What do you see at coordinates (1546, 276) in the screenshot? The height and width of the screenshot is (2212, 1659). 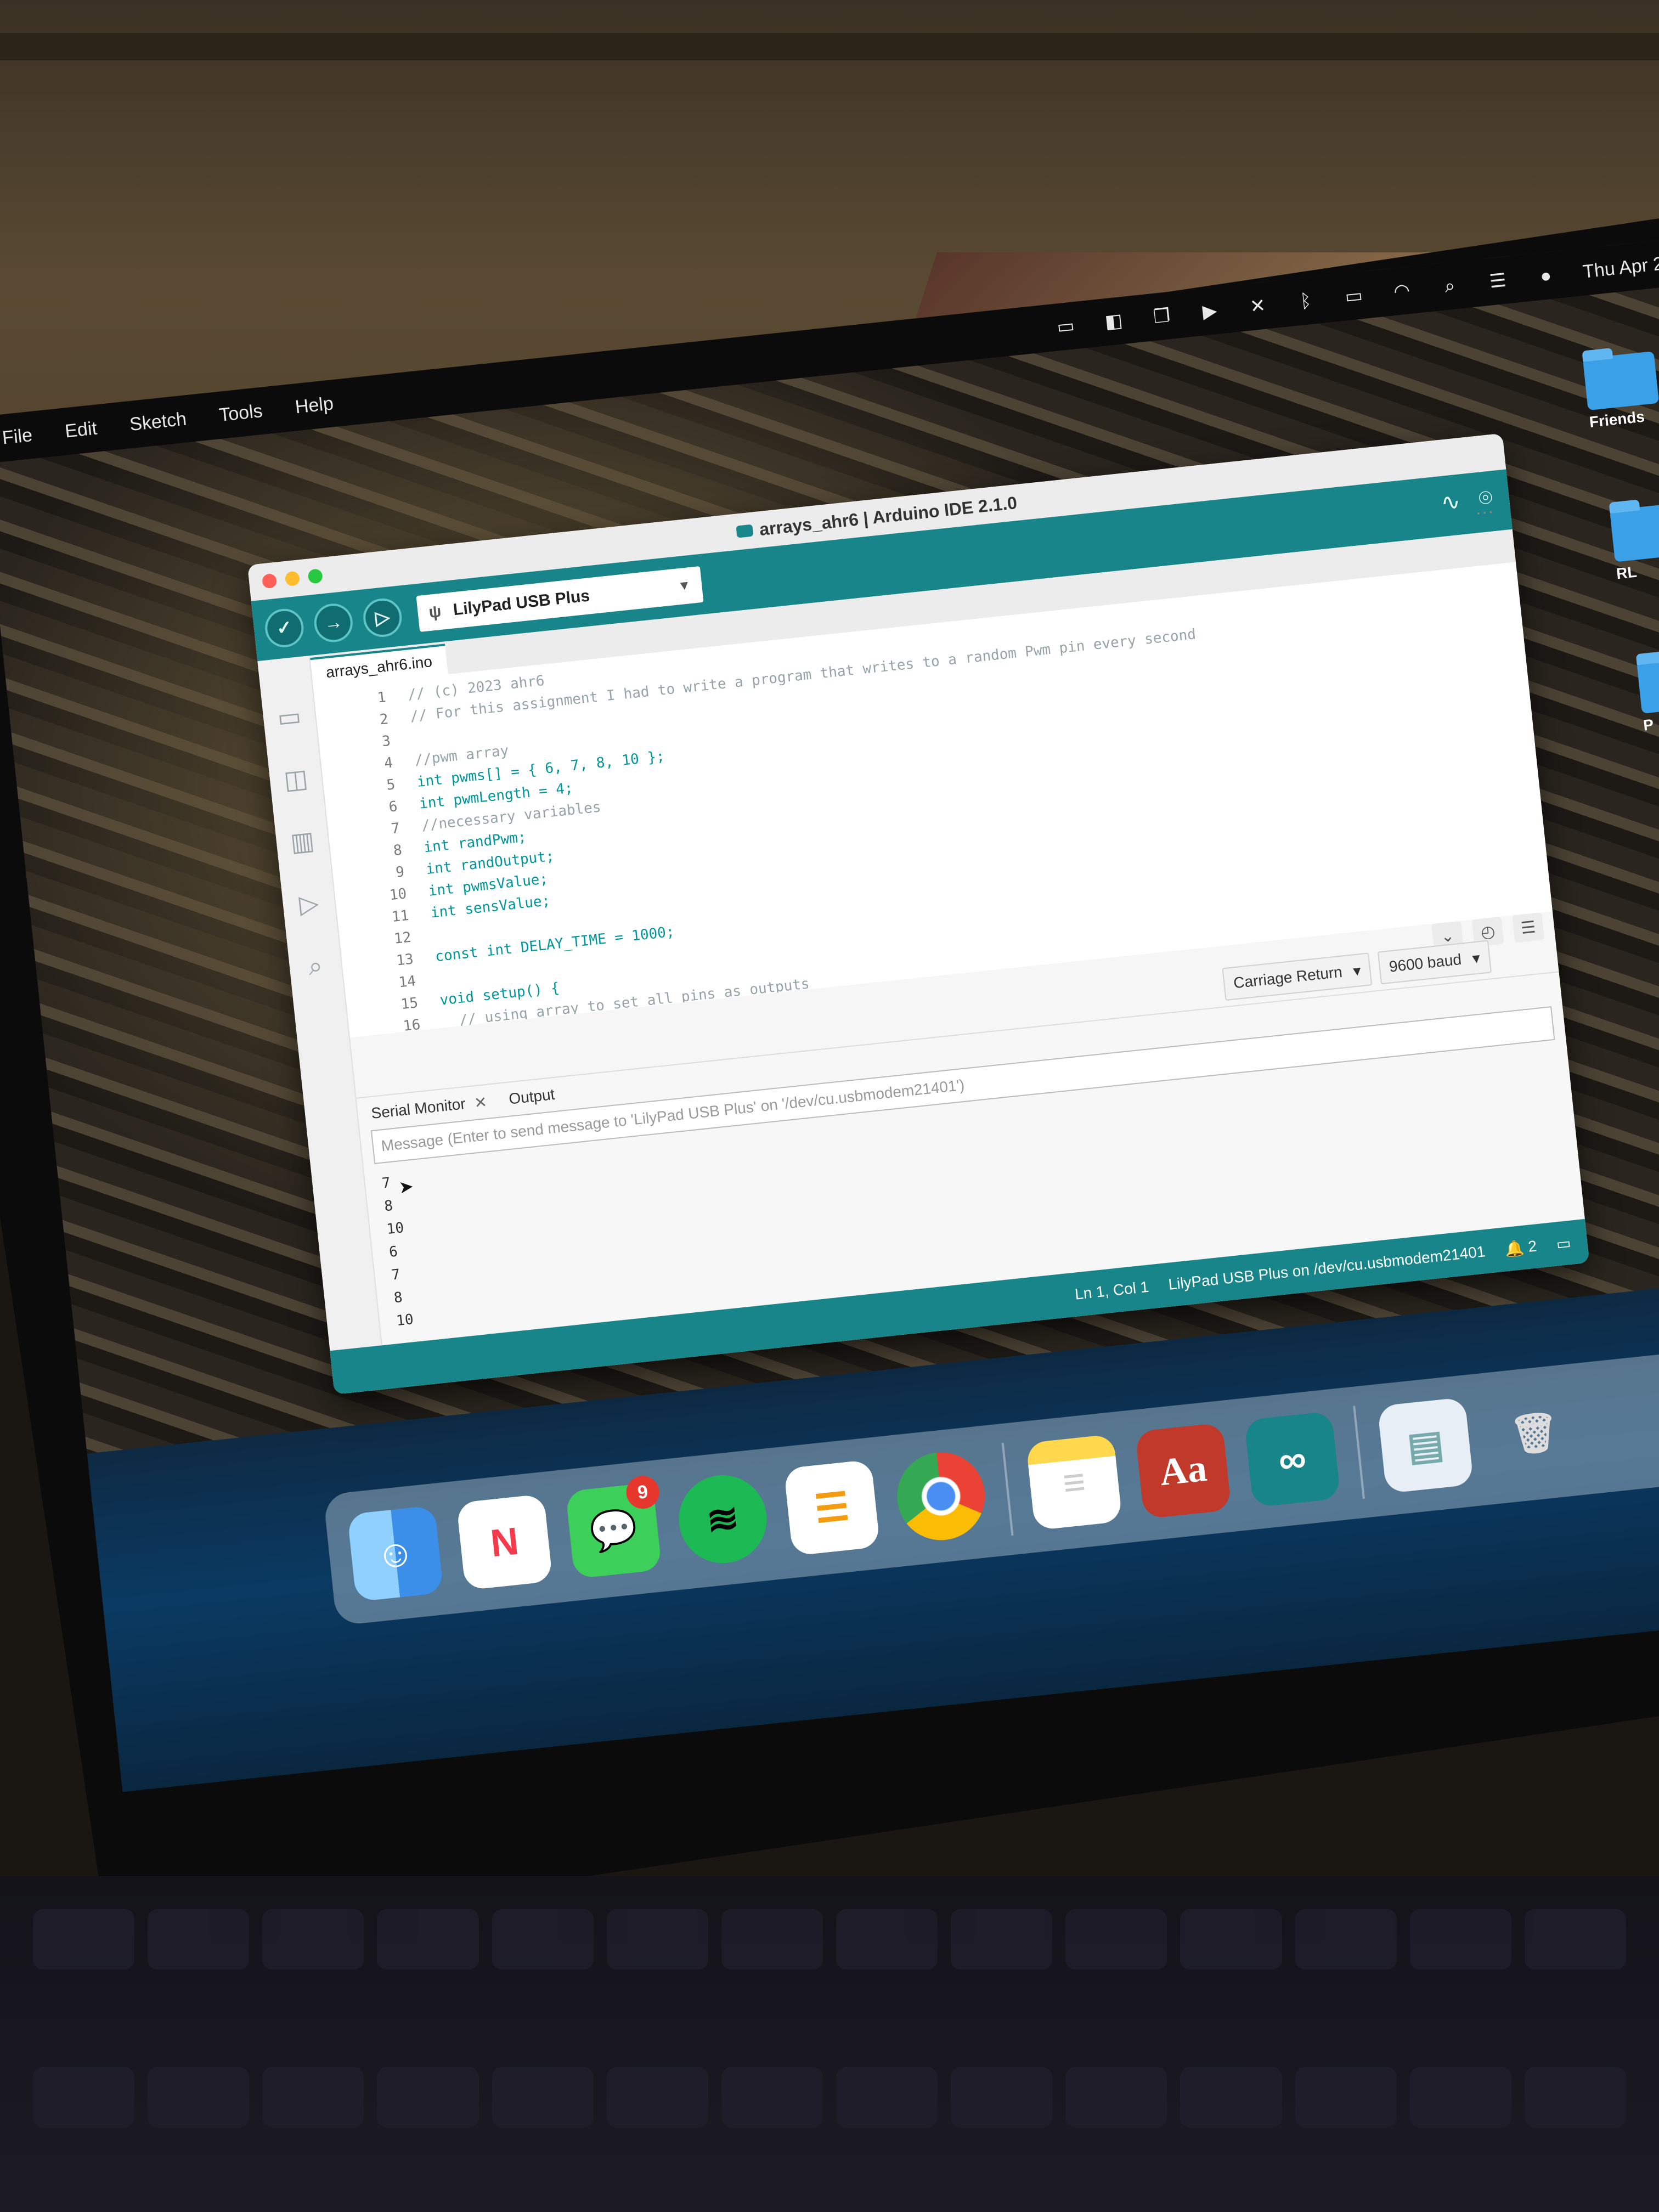 I see `siri-icon: ●` at bounding box center [1546, 276].